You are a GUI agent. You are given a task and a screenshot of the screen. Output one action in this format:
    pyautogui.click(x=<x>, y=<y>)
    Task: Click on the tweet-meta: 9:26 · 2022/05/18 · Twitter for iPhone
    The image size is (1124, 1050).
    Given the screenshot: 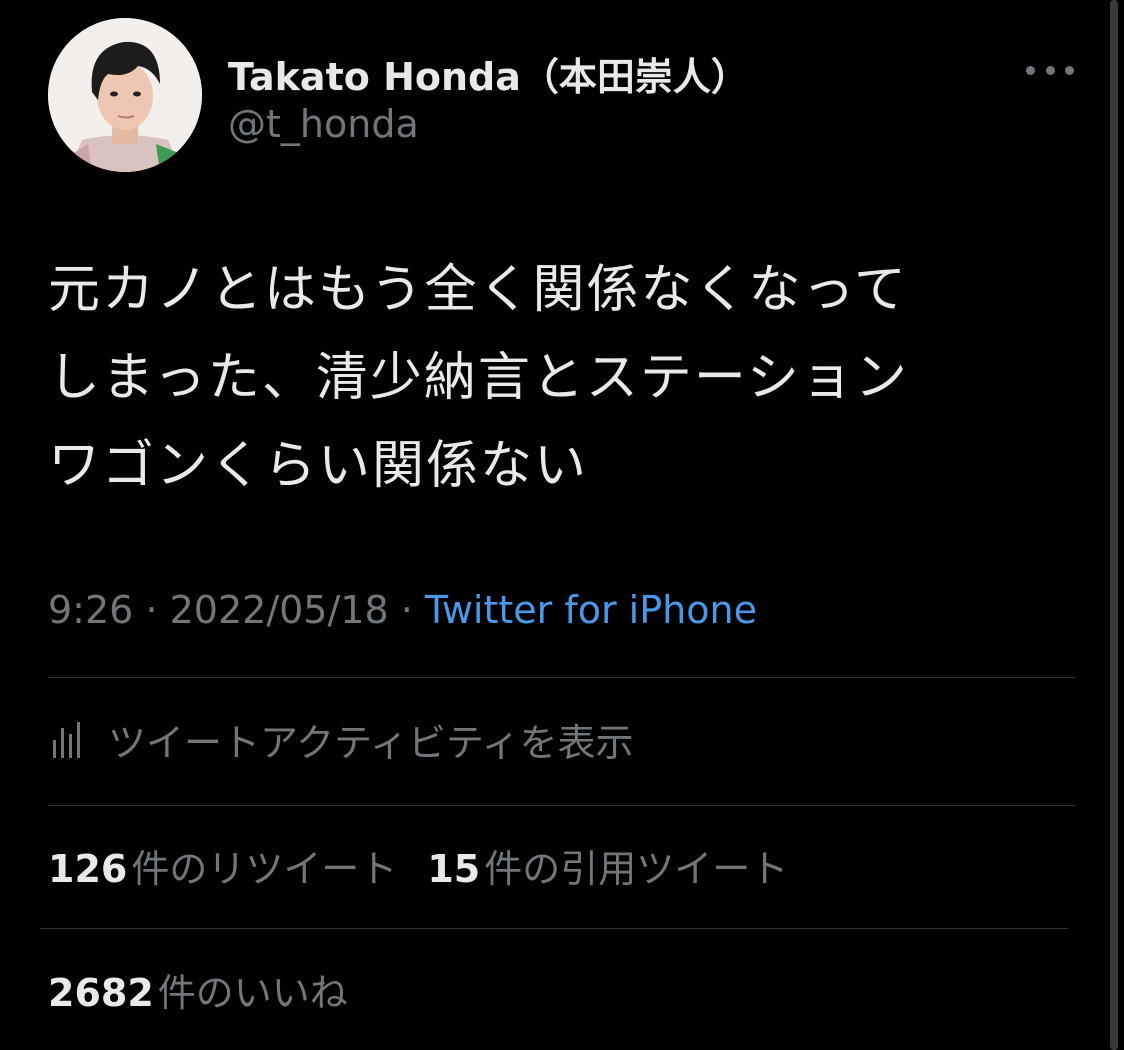 What is the action you would take?
    pyautogui.click(x=402, y=610)
    